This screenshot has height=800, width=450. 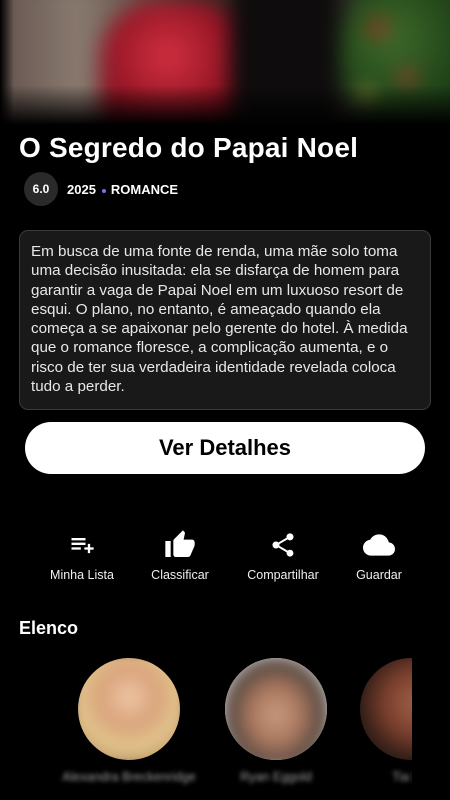 I want to click on playlist-add-icon, so click(x=82, y=545).